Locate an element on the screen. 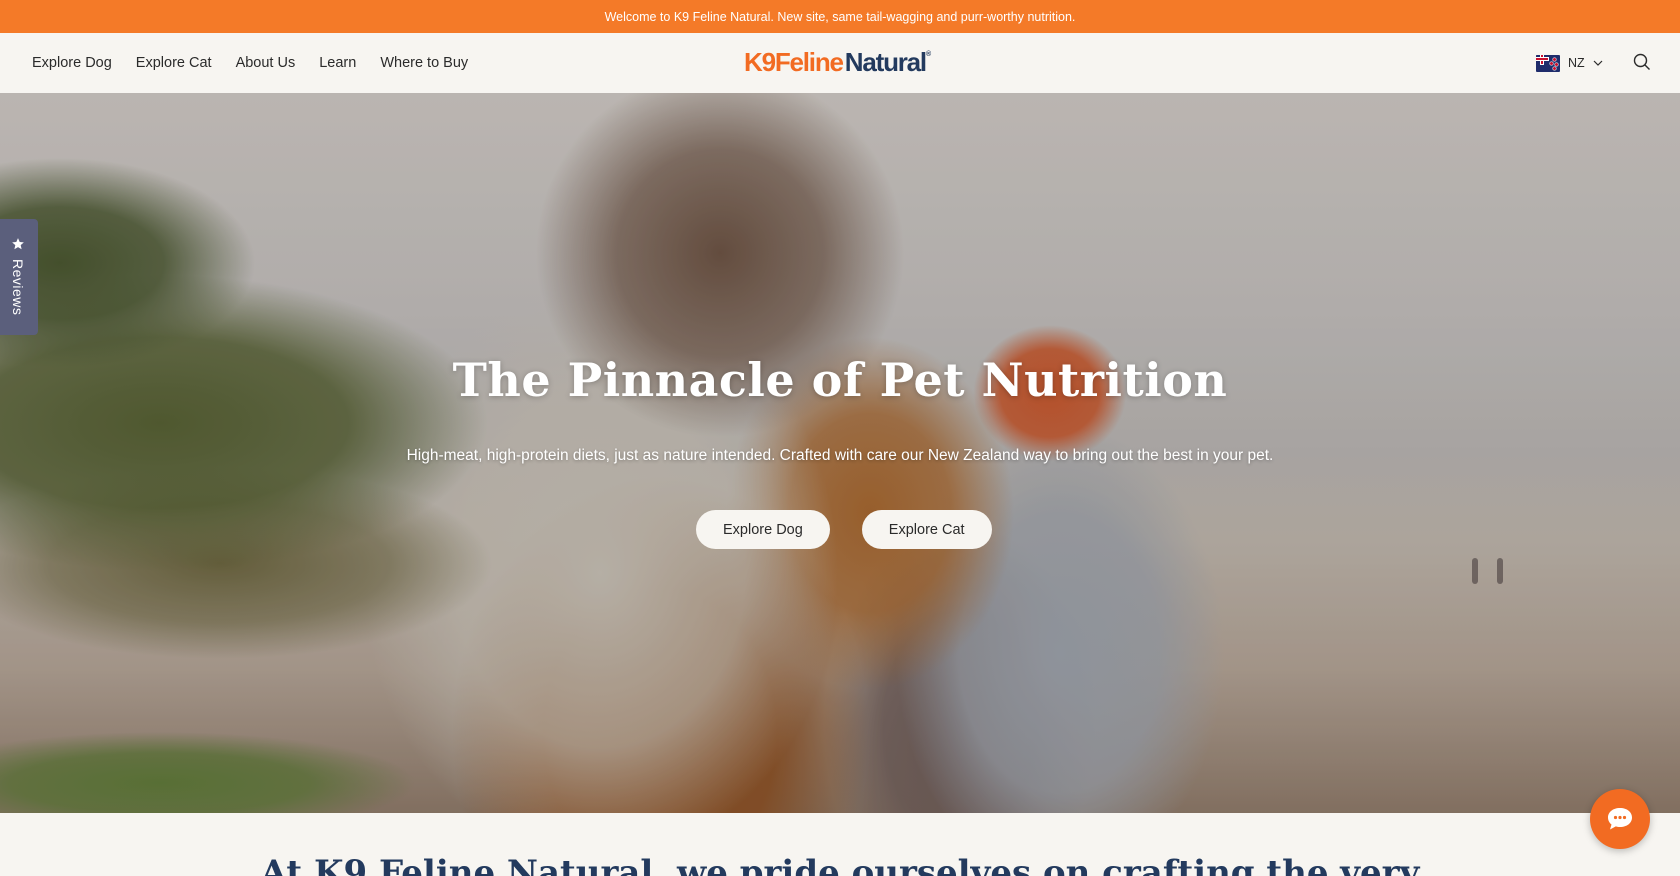  hero-buttons: Explore Dog Explore Cat is located at coordinates (844, 529).